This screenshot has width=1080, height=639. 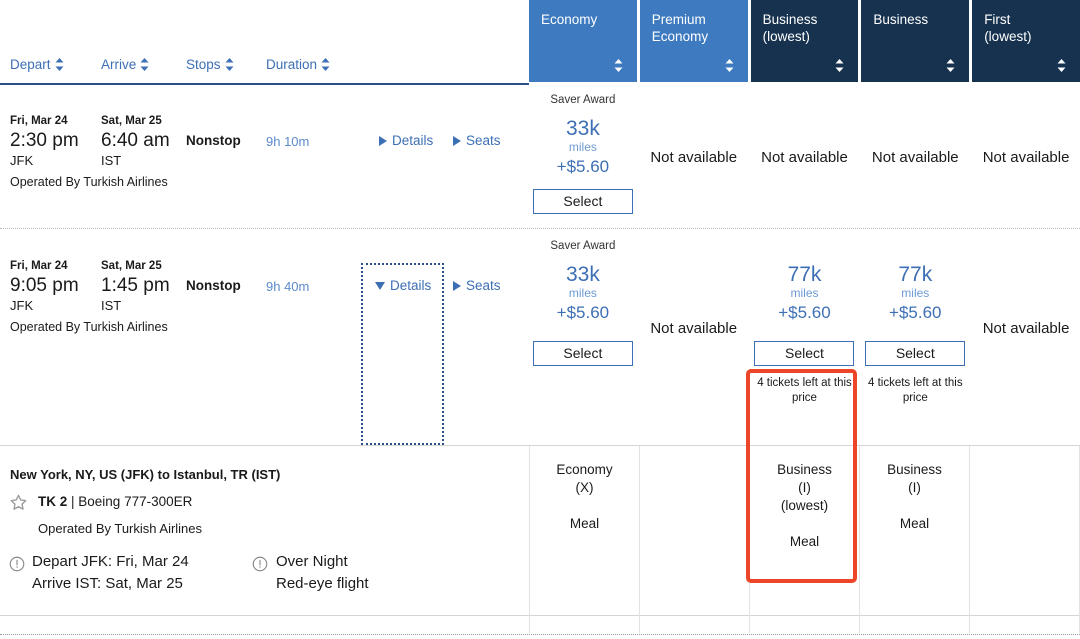 What do you see at coordinates (915, 156) in the screenshot?
I see `fare-cell-business: Not available` at bounding box center [915, 156].